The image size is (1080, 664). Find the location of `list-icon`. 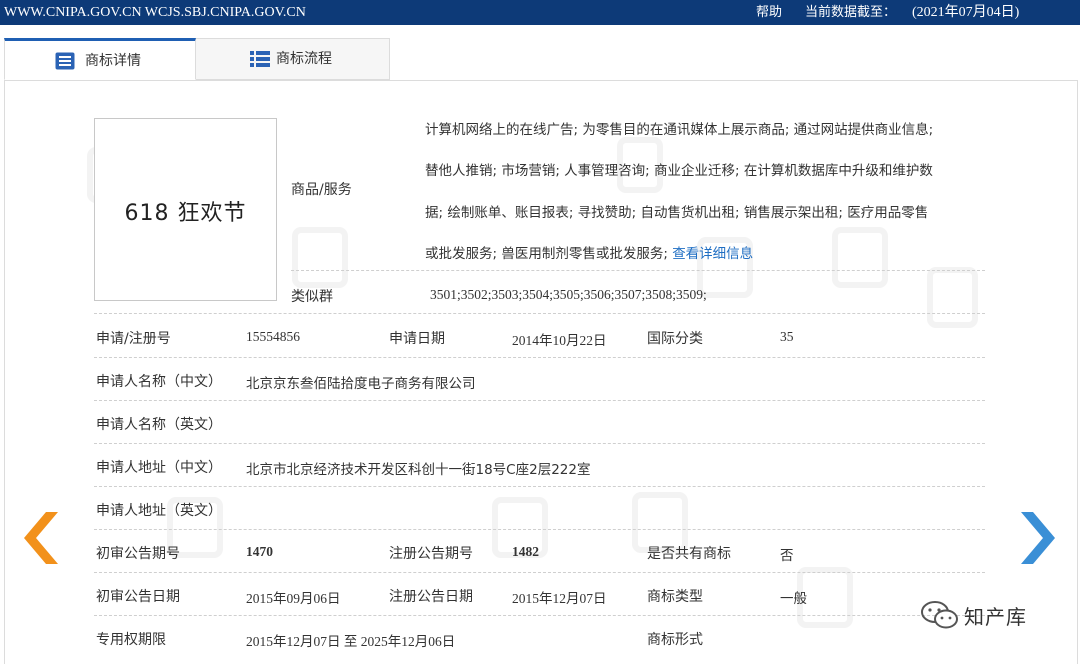

list-icon is located at coordinates (260, 59).